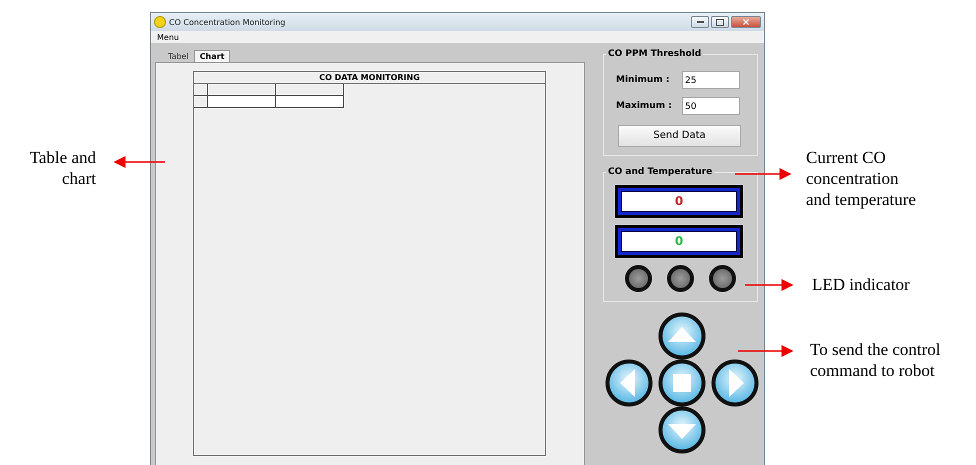 This screenshot has height=465, width=976. I want to click on tab: Chart, so click(212, 56).